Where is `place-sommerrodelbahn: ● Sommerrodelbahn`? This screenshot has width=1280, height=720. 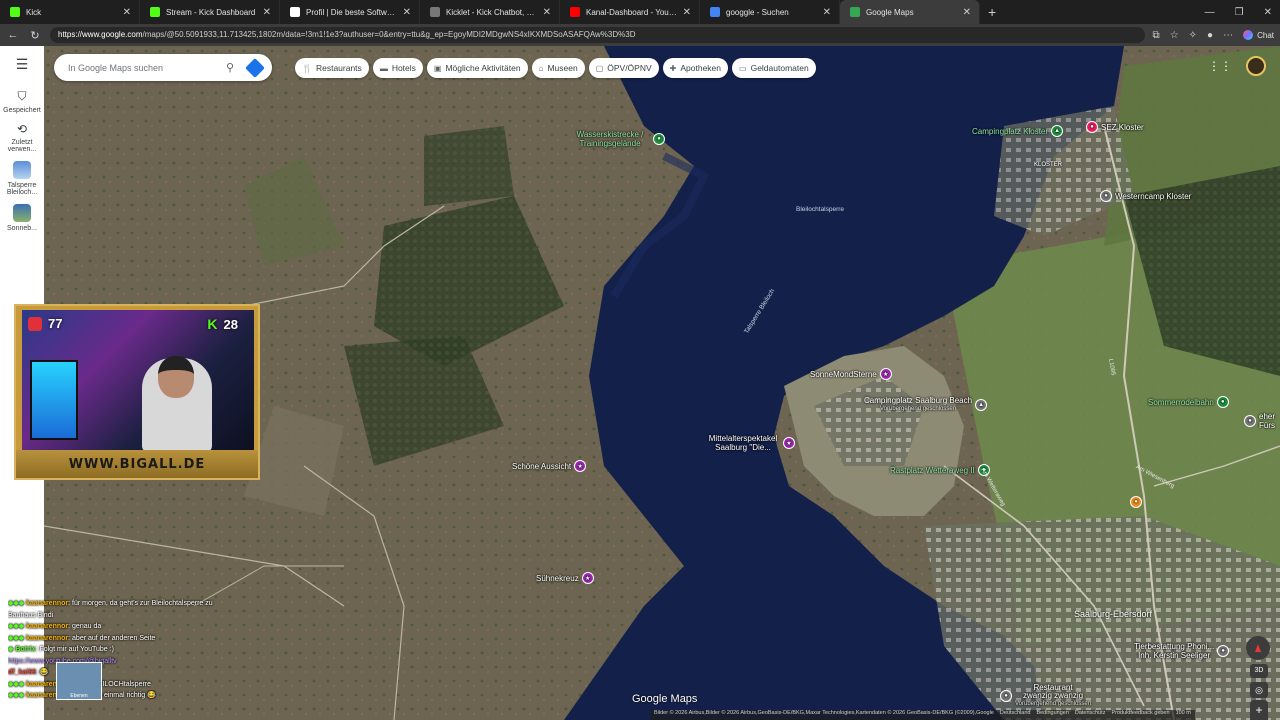 place-sommerrodelbahn: ● Sommerrodelbahn is located at coordinates (1188, 402).